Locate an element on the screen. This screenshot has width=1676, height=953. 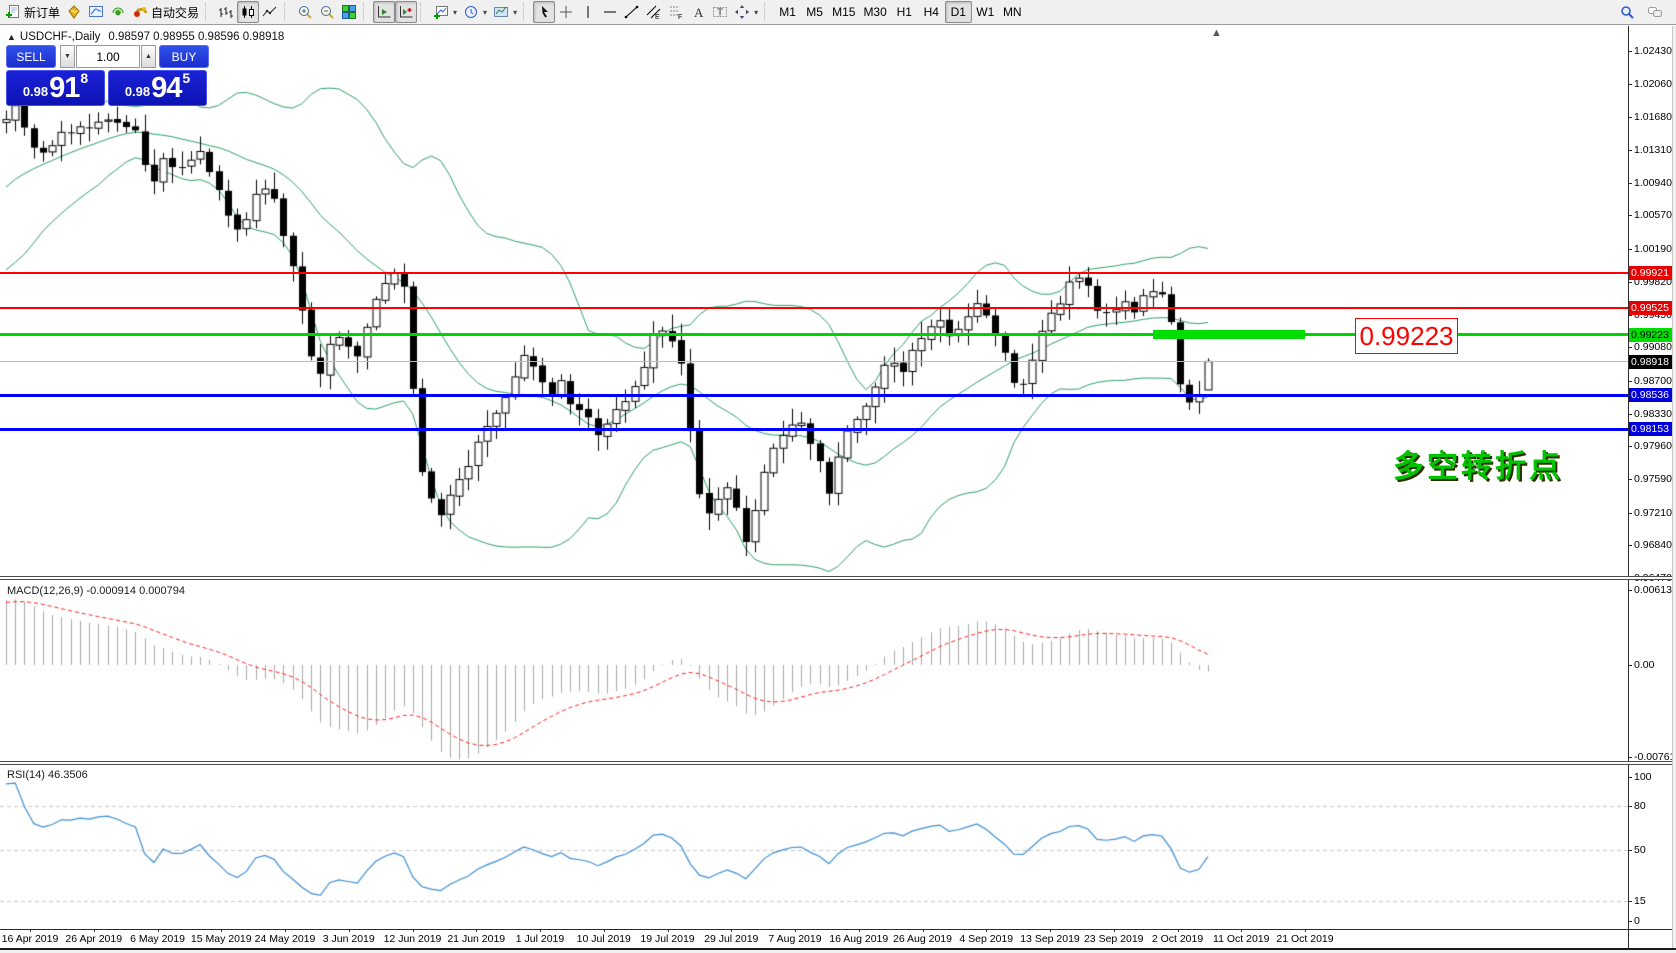
template-icon is located at coordinates (501, 12).